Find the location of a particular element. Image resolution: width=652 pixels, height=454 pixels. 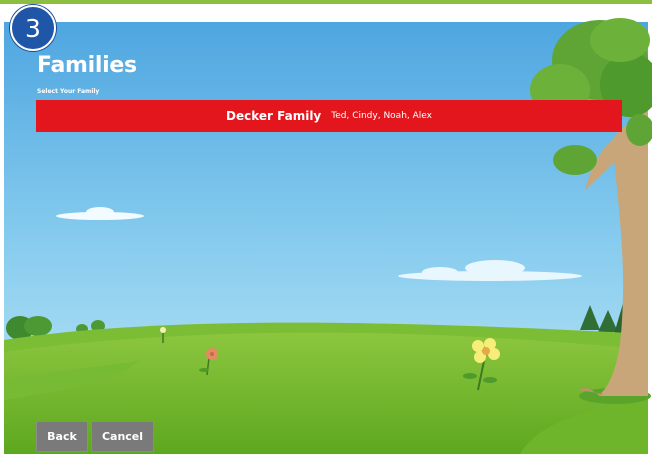

cancel-button: Cancel is located at coordinates (122, 436).